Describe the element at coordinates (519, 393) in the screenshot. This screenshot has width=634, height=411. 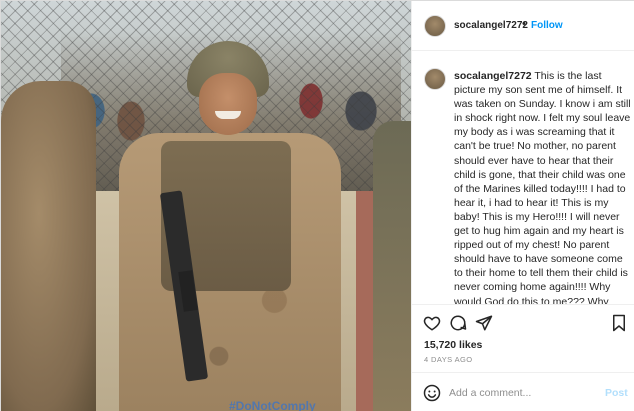
I see `comment-input` at that location.